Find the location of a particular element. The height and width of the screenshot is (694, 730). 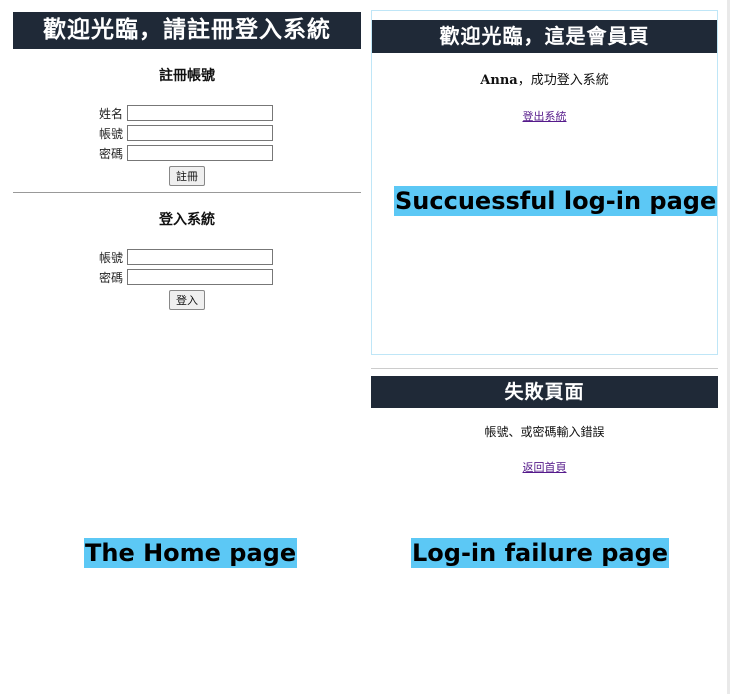

register-name-input is located at coordinates (200, 113).